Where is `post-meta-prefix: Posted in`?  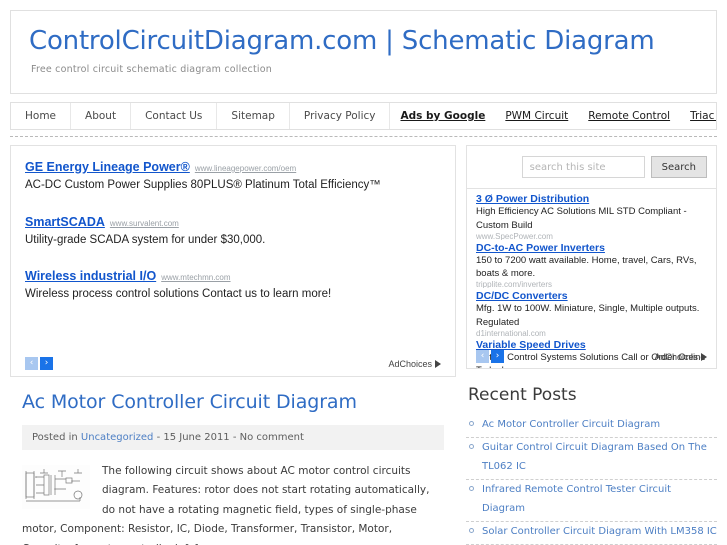 post-meta-prefix: Posted in is located at coordinates (55, 437).